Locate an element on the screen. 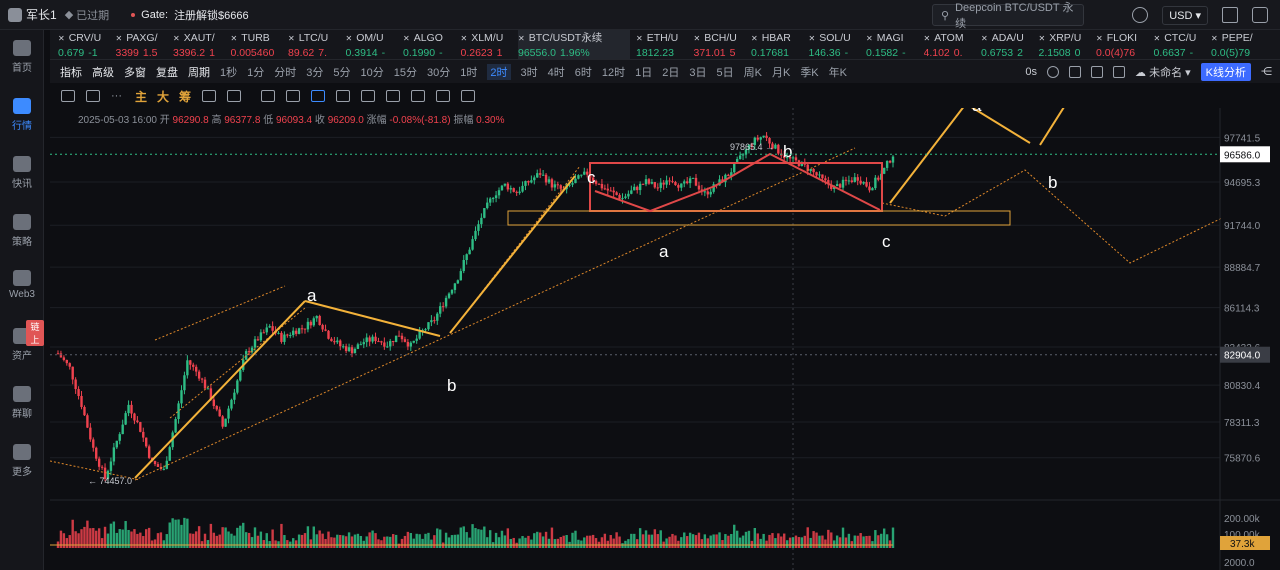 Image resolution: width=1280 pixels, height=570 pixels. period-item: 1日 is located at coordinates (643, 72).